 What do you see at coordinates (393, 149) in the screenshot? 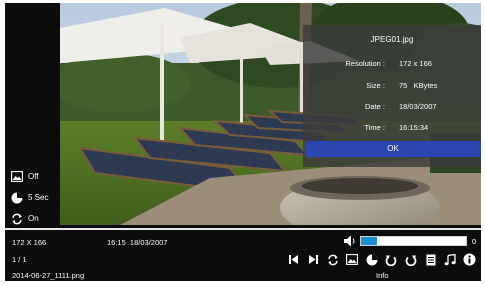
I see `ok-button: OK` at bounding box center [393, 149].